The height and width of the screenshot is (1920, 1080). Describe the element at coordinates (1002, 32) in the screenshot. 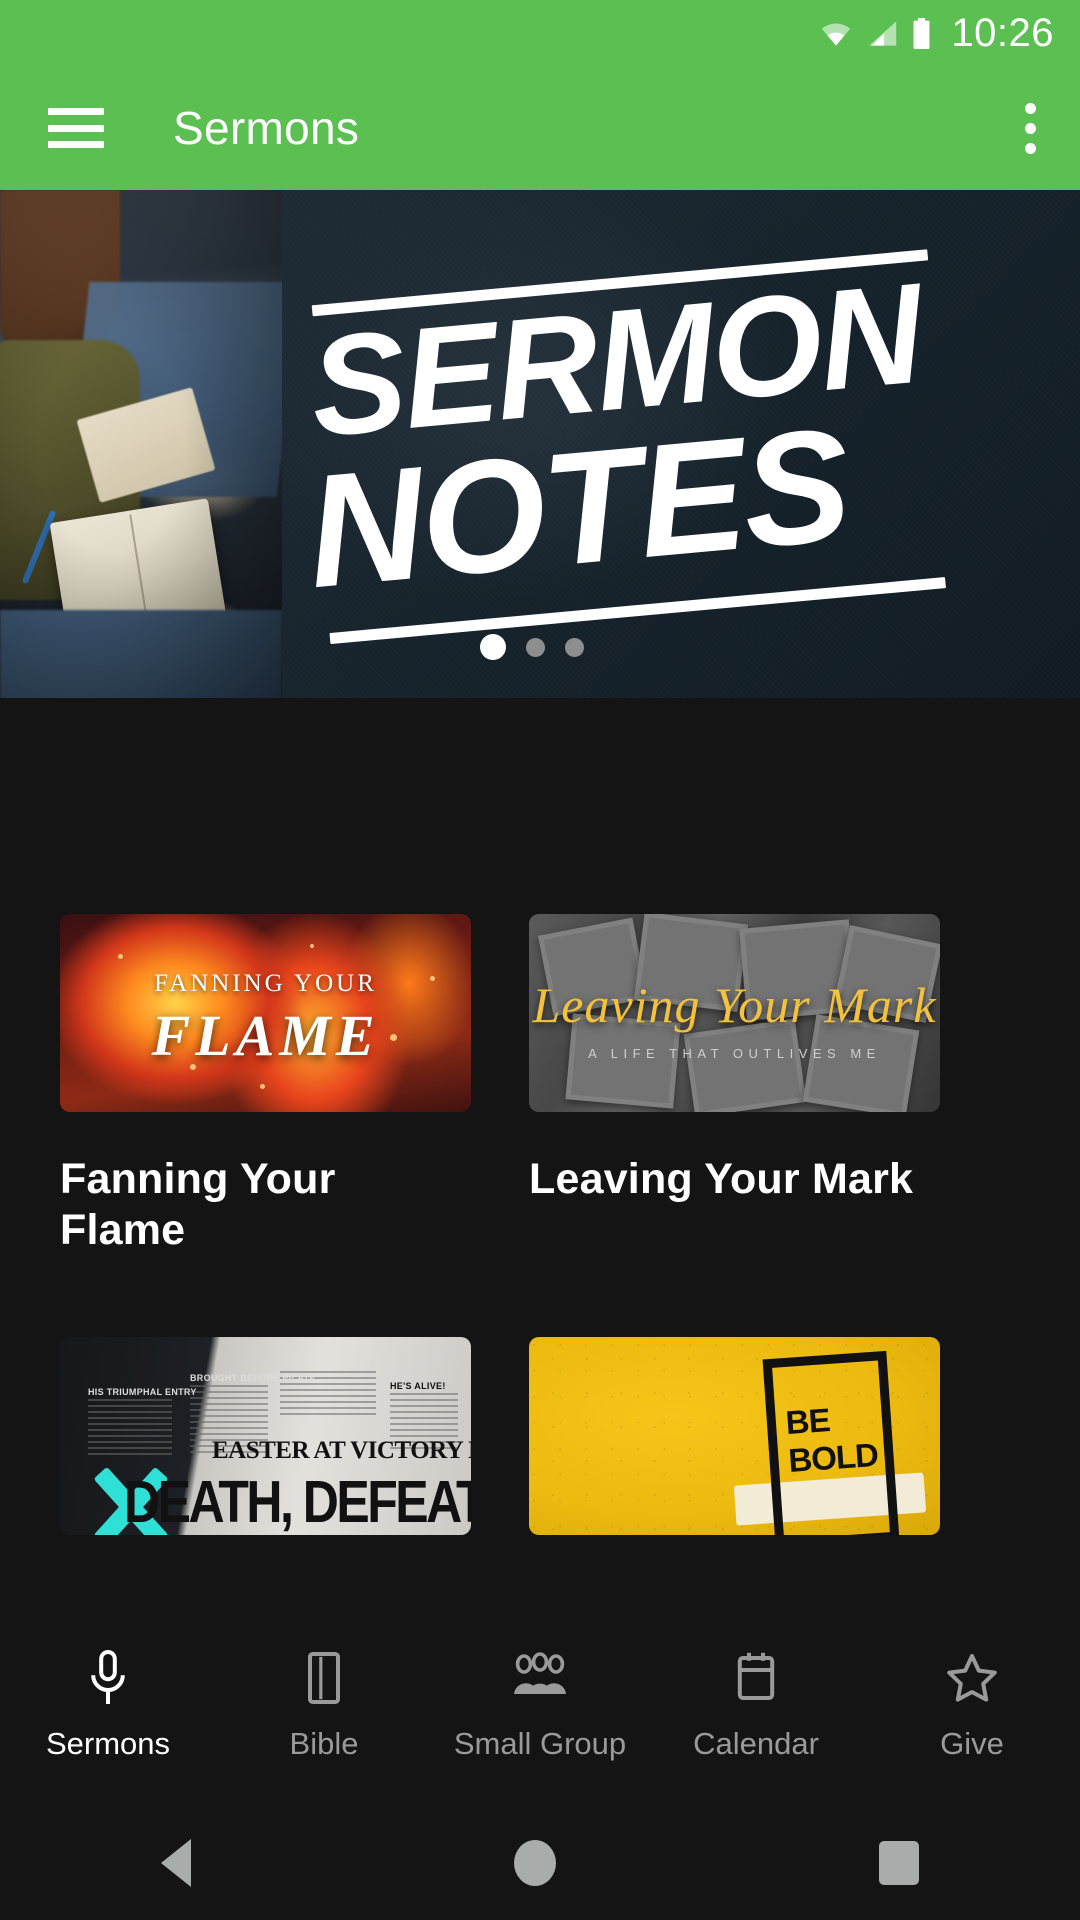

I see `status-bar-clock: 10:26` at that location.